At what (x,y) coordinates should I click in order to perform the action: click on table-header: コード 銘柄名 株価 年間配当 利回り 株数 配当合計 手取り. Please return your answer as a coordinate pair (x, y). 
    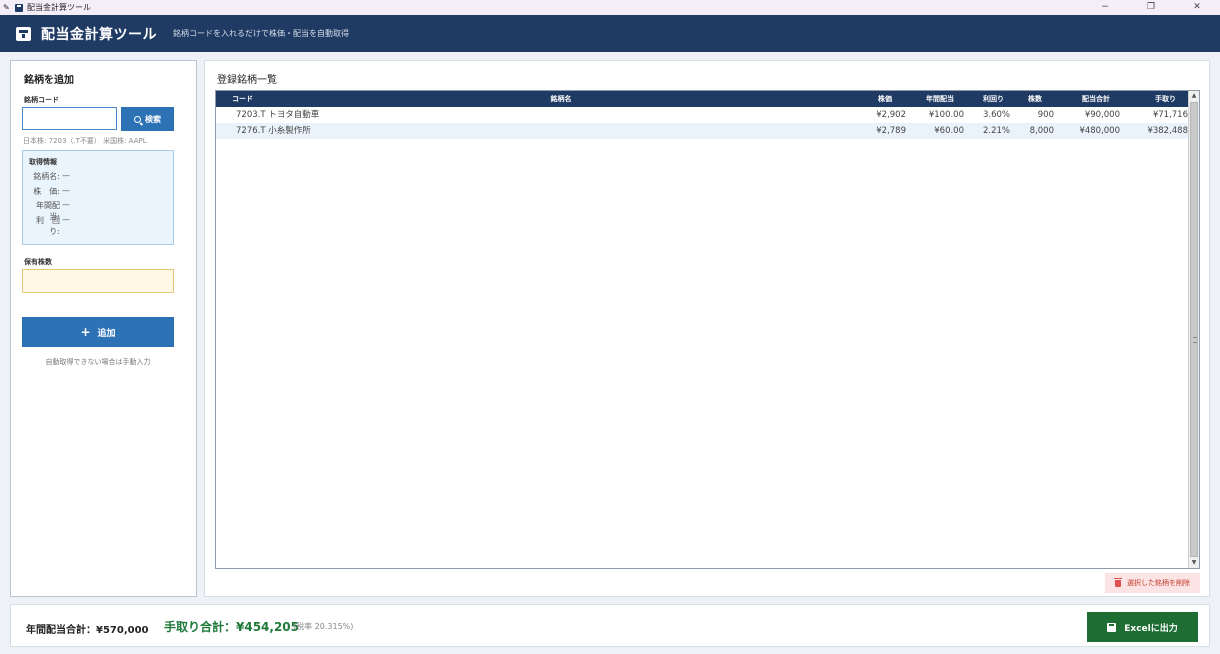
    Looking at the image, I should click on (702, 99).